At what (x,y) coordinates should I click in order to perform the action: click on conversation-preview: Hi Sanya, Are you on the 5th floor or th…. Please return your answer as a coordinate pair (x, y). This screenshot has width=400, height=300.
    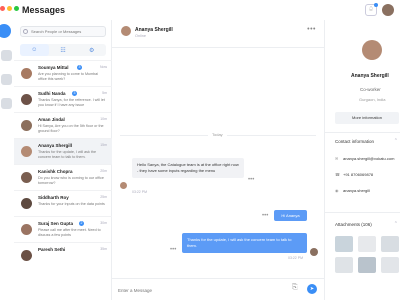
    Looking at the image, I should click on (71, 128).